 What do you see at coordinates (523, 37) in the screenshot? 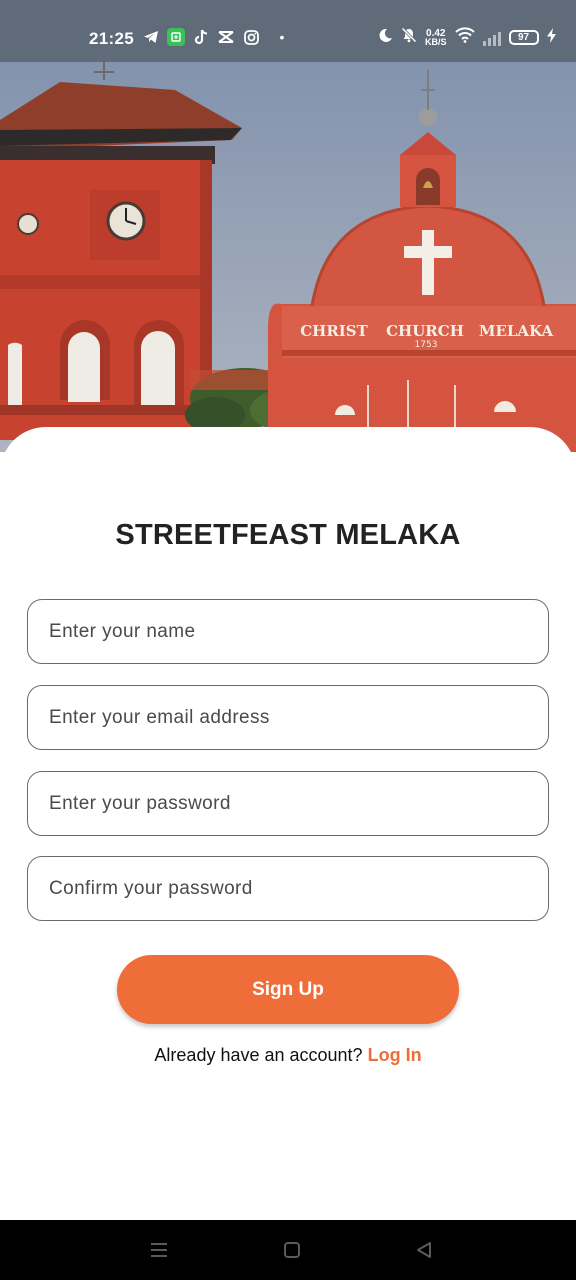
I see `battery-icon: 97` at bounding box center [523, 37].